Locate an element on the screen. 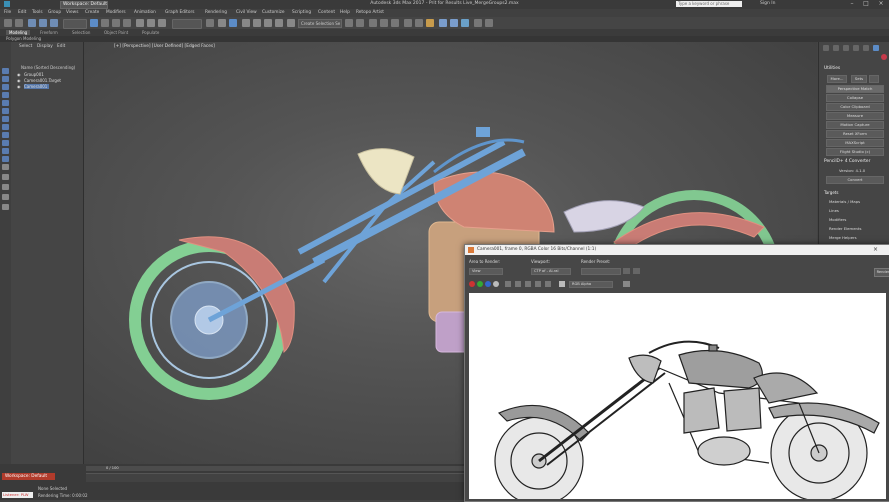  rect-selection-icon is located at coordinates (116, 23).